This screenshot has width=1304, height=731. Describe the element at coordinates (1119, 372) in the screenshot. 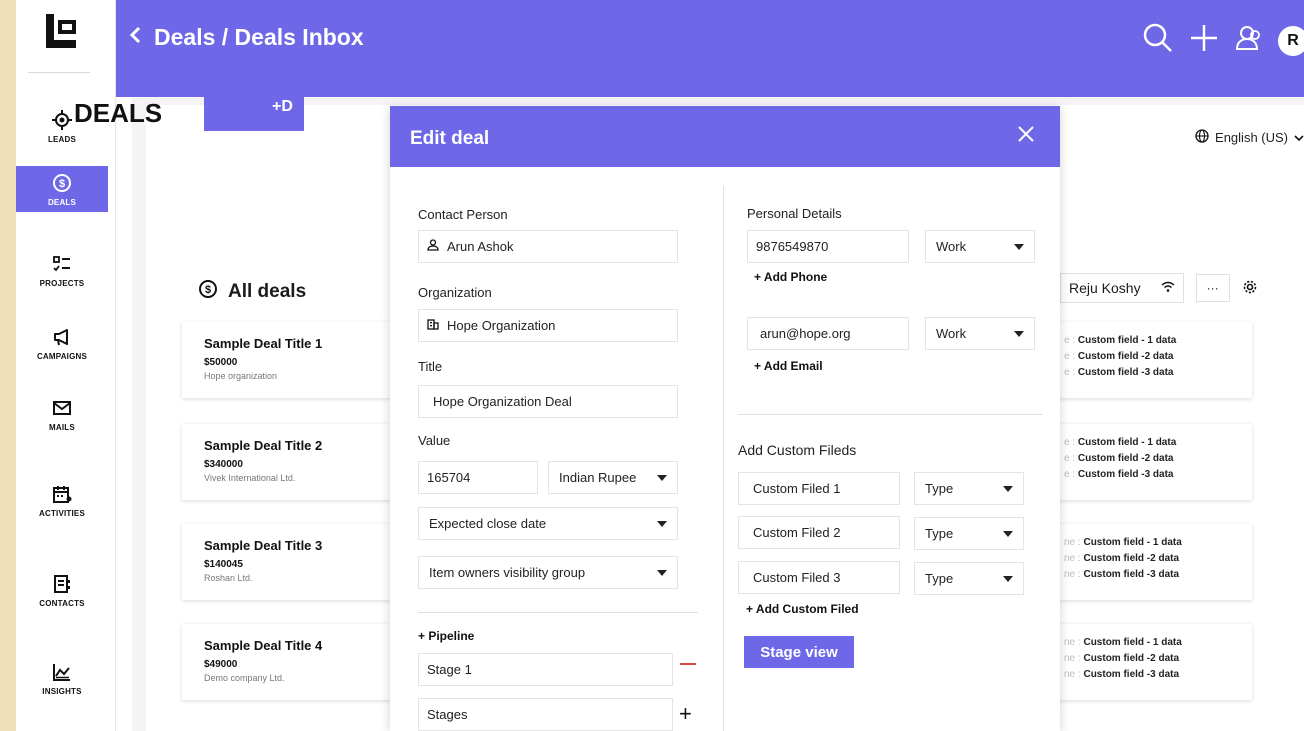

I see `custom-field-row: e : Custom field -3 data` at that location.